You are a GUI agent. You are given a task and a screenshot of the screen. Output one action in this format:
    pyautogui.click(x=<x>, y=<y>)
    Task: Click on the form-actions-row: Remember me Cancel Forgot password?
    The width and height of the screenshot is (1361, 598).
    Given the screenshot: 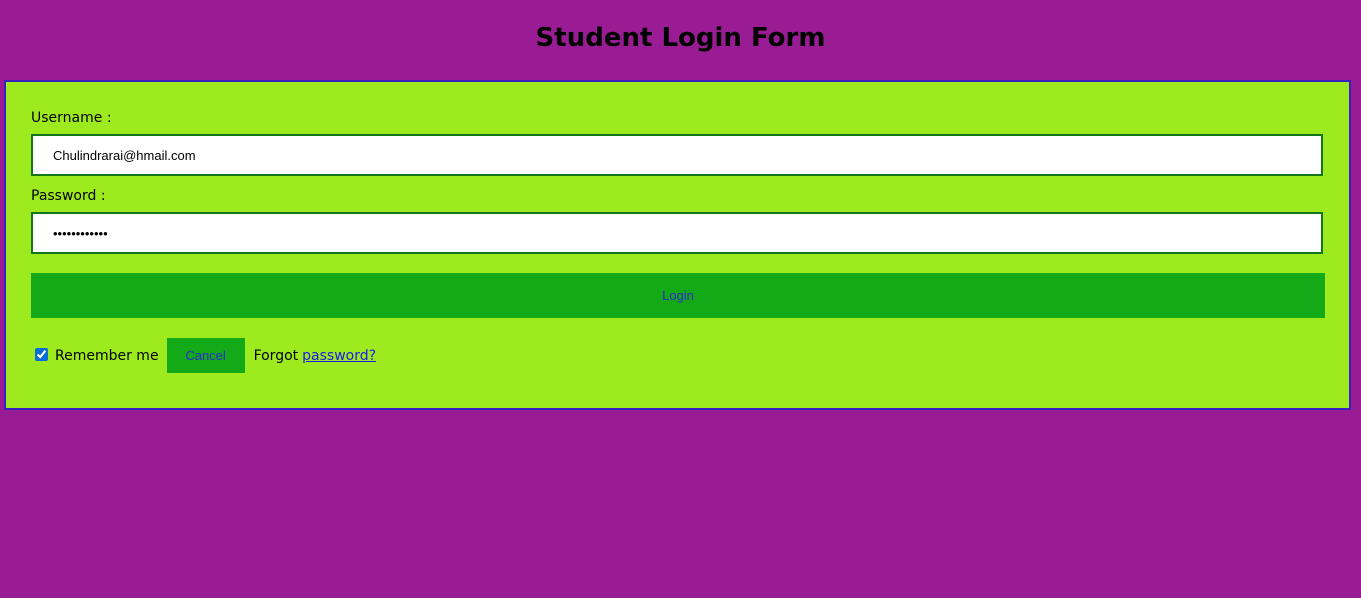 What is the action you would take?
    pyautogui.click(x=205, y=355)
    